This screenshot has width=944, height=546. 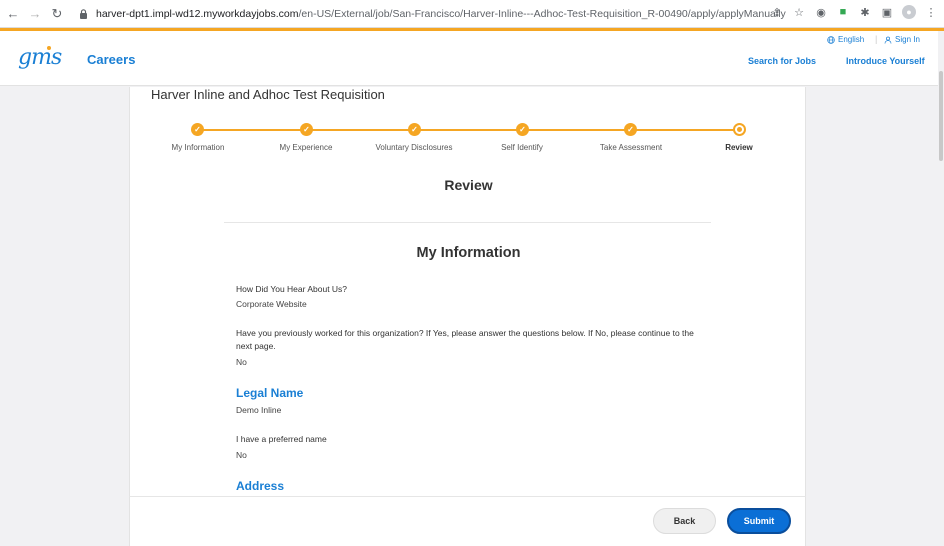 What do you see at coordinates (907, 39) in the screenshot?
I see `sign-in-label: Sign In` at bounding box center [907, 39].